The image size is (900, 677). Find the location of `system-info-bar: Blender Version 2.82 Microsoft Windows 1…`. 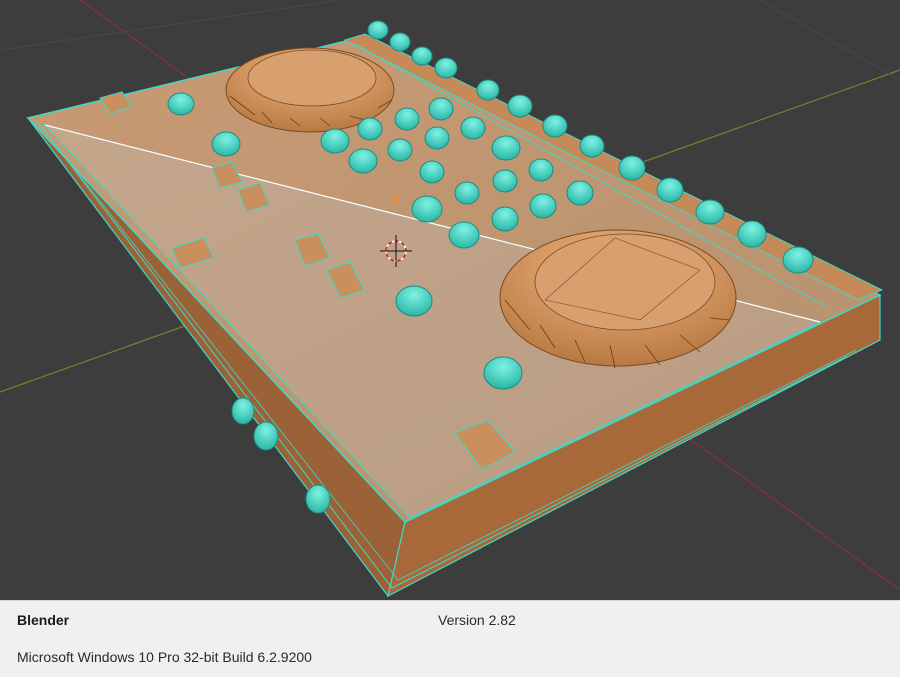

system-info-bar: Blender Version 2.82 Microsoft Windows 1… is located at coordinates (450, 638).